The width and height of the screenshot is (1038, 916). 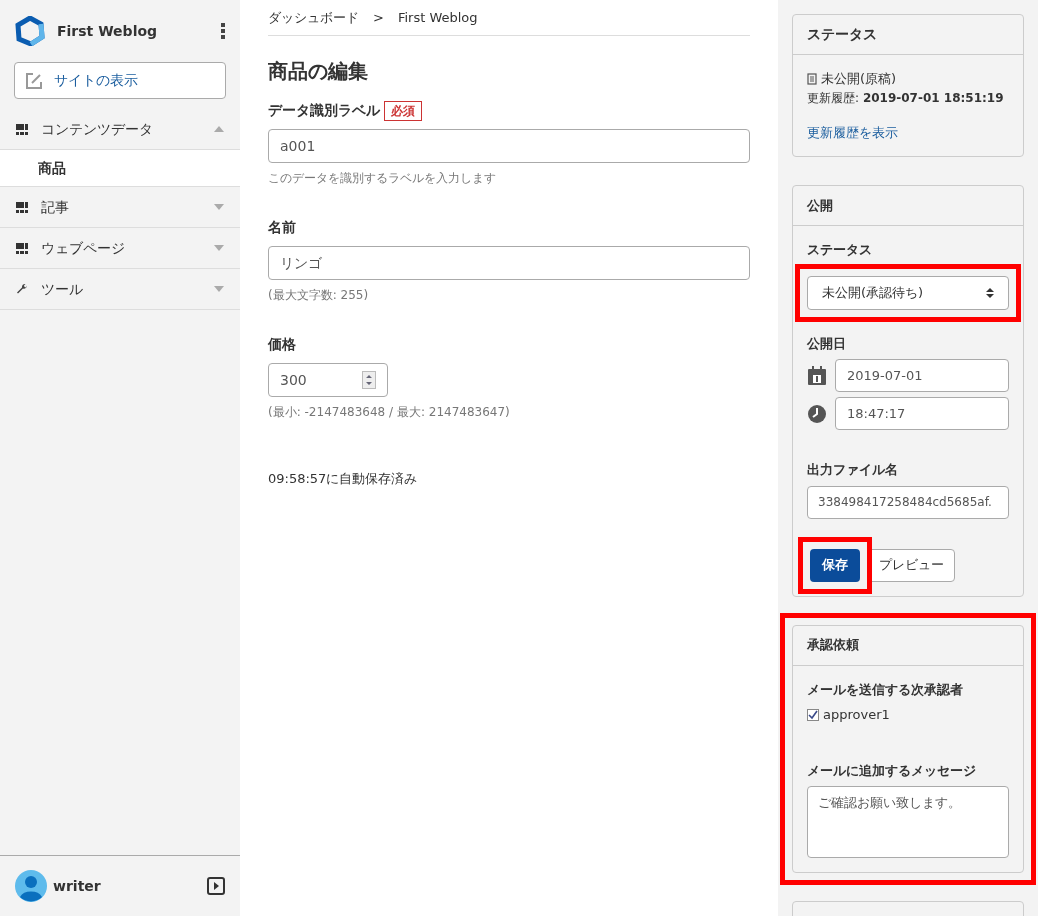 What do you see at coordinates (813, 714) in the screenshot?
I see `checkbox` at bounding box center [813, 714].